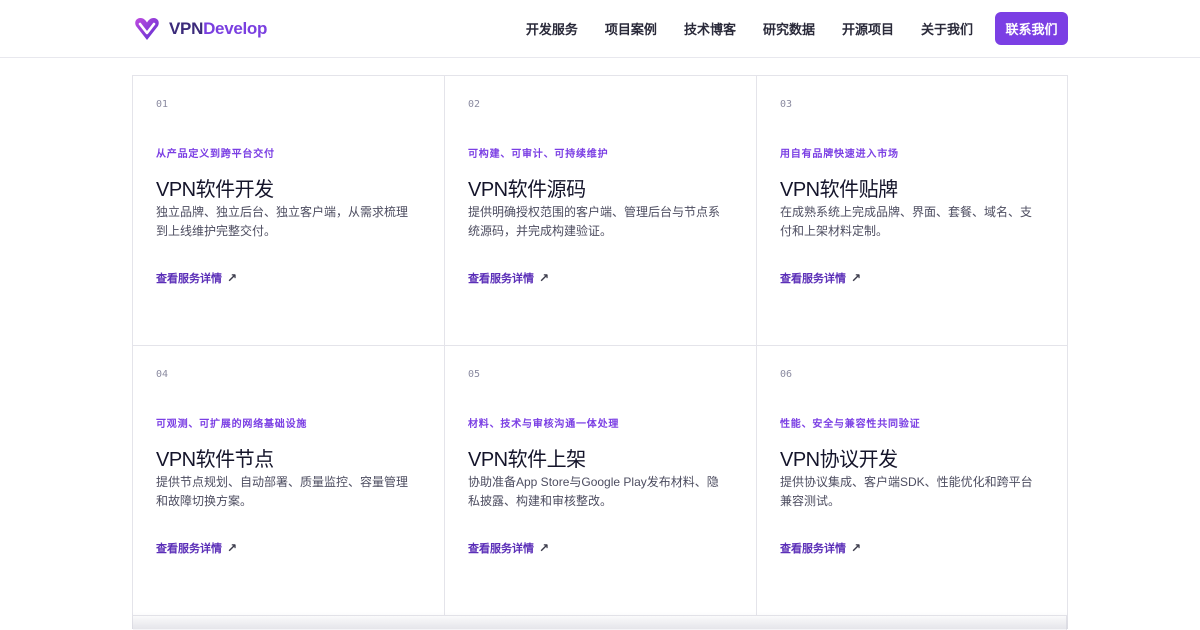  Describe the element at coordinates (474, 104) in the screenshot. I see `card-number: 02` at that location.